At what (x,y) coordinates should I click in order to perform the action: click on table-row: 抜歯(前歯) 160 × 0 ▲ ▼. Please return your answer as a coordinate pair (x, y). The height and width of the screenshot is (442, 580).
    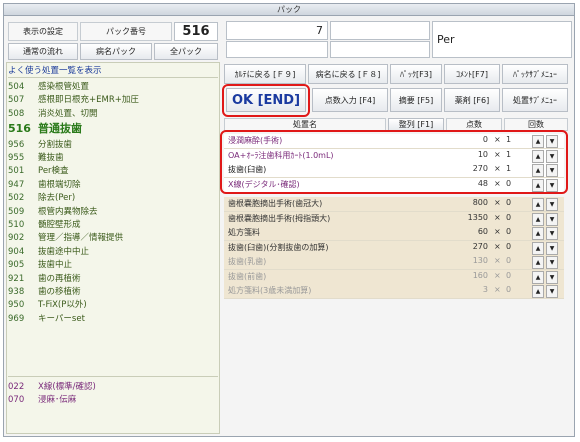
    Looking at the image, I should click on (394, 277).